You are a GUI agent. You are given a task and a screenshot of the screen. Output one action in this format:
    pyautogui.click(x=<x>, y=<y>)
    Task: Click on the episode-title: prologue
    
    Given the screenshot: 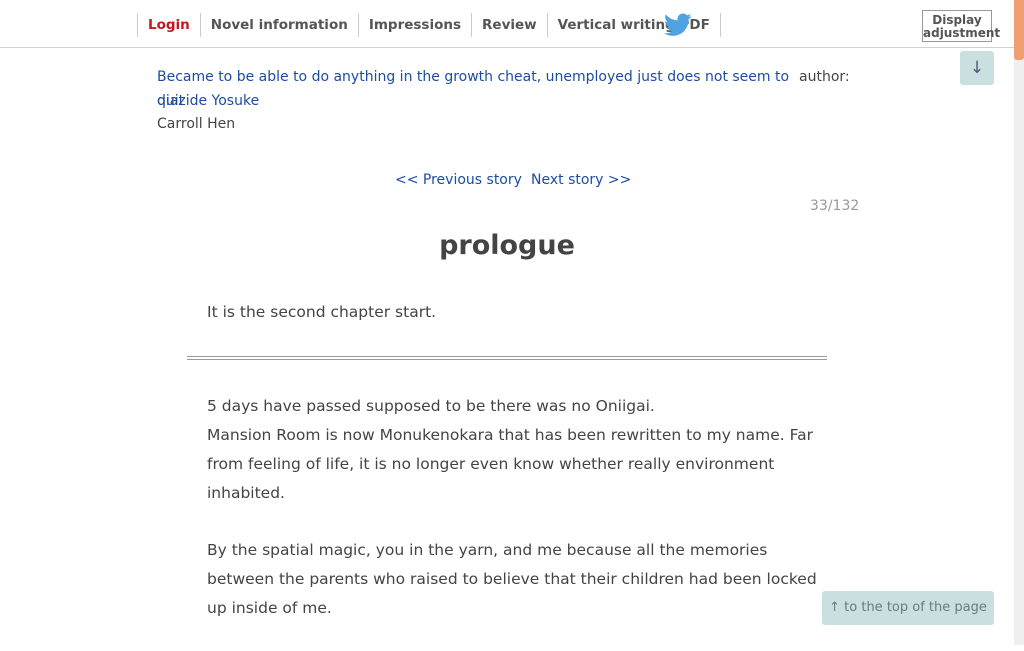 What is the action you would take?
    pyautogui.click(x=507, y=245)
    